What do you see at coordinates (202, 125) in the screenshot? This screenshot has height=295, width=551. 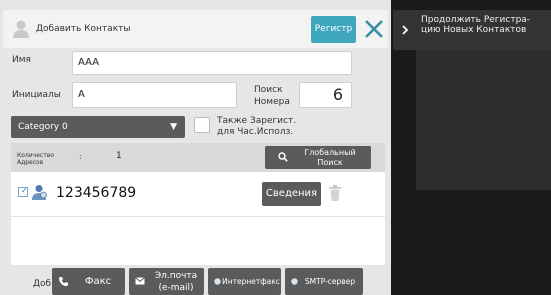 I see `also-register-checkbox` at bounding box center [202, 125].